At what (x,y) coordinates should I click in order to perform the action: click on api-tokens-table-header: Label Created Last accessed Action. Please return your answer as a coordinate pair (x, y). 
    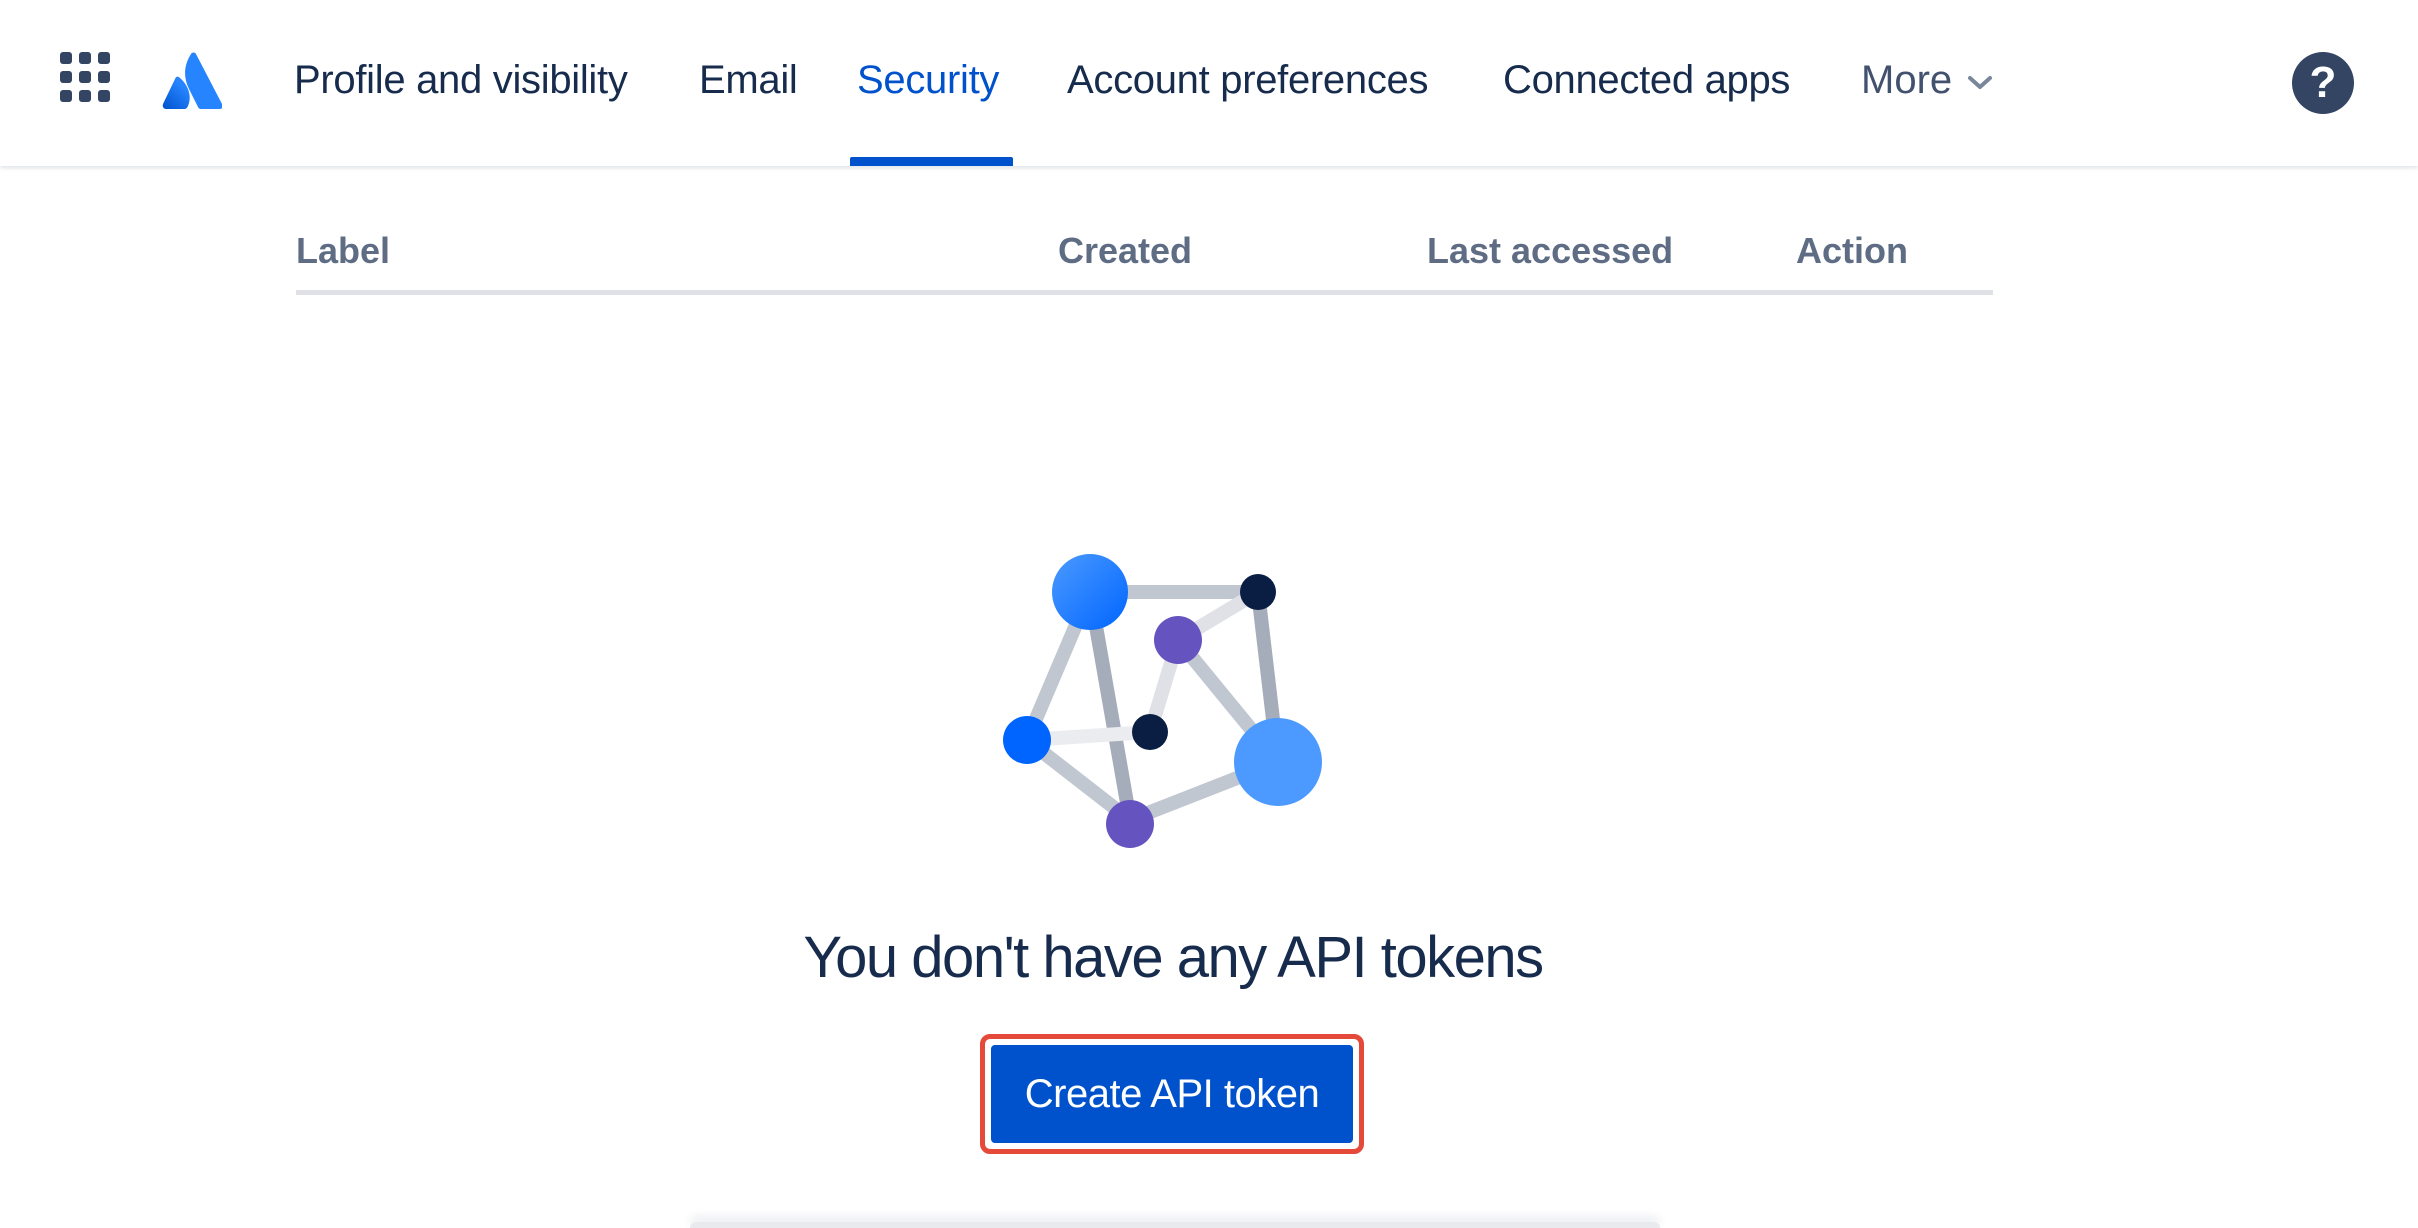
    Looking at the image, I should click on (1144, 252).